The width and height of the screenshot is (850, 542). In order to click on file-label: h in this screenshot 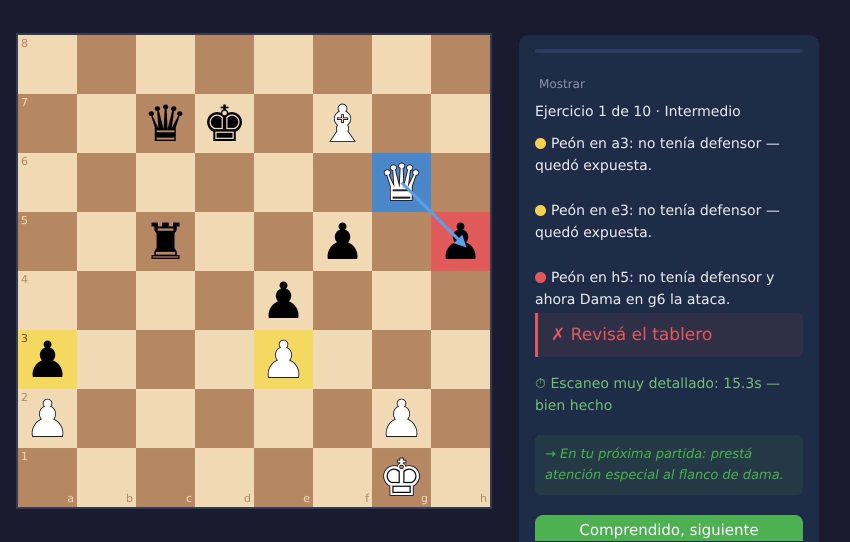, I will do `click(483, 498)`.